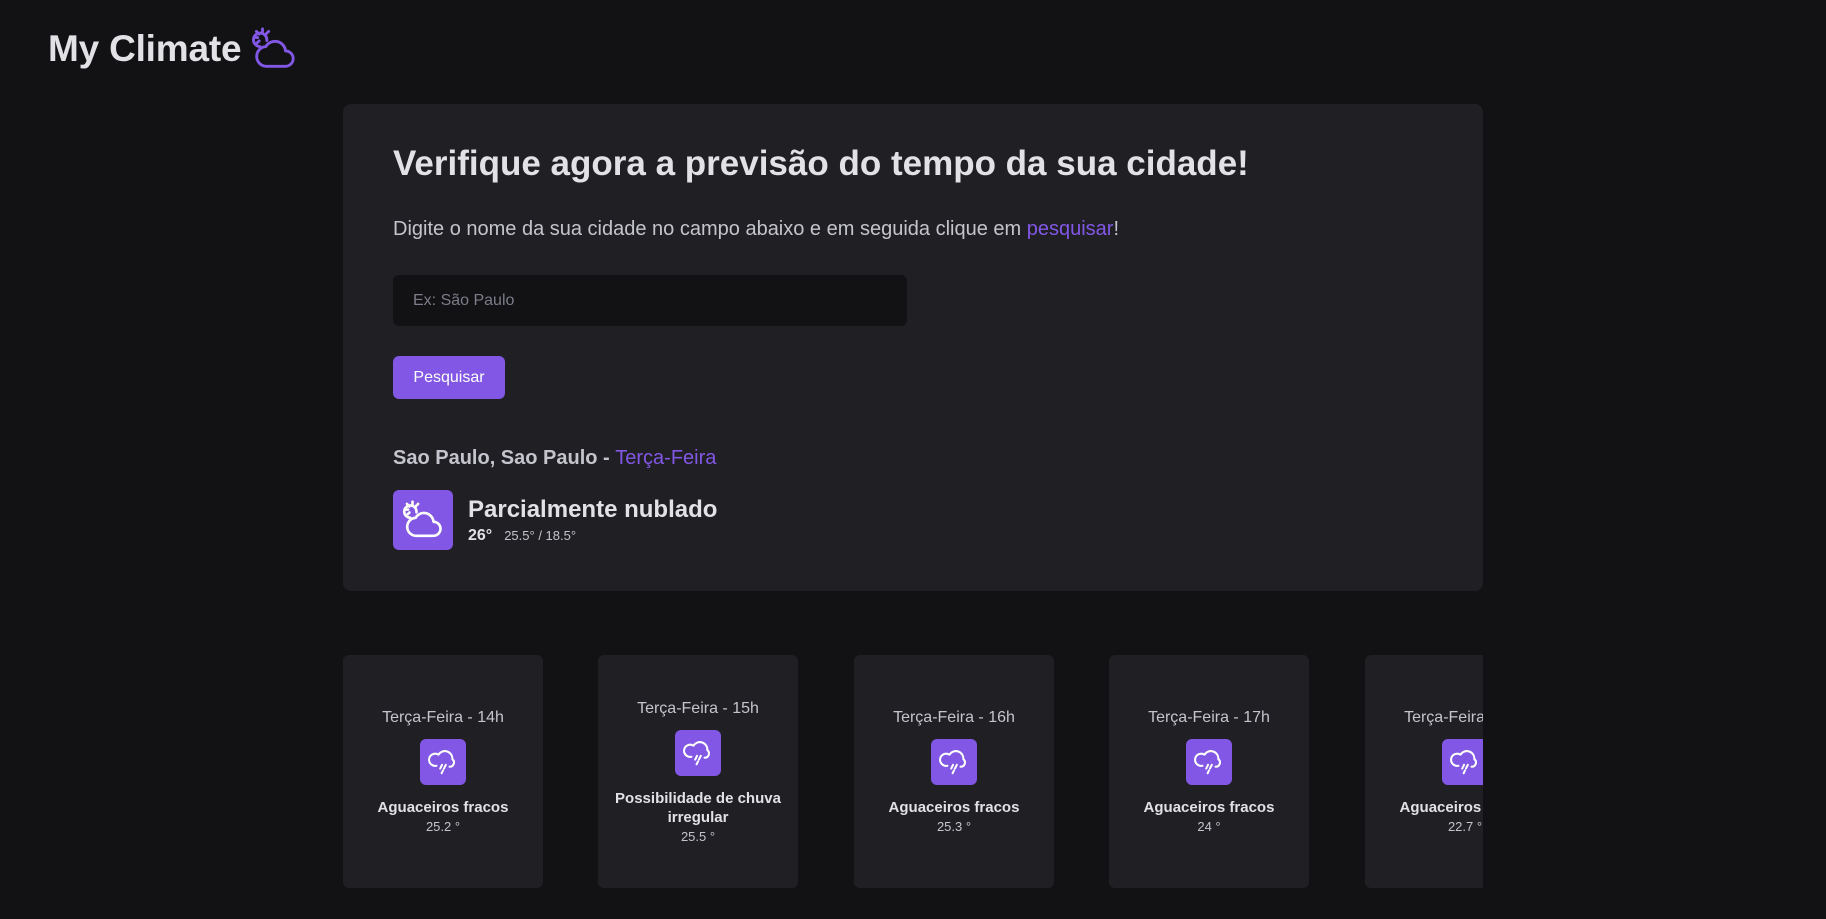 The height and width of the screenshot is (919, 1826). I want to click on current-temperature-group: 26° 25.5° / 18.5°, so click(522, 536).